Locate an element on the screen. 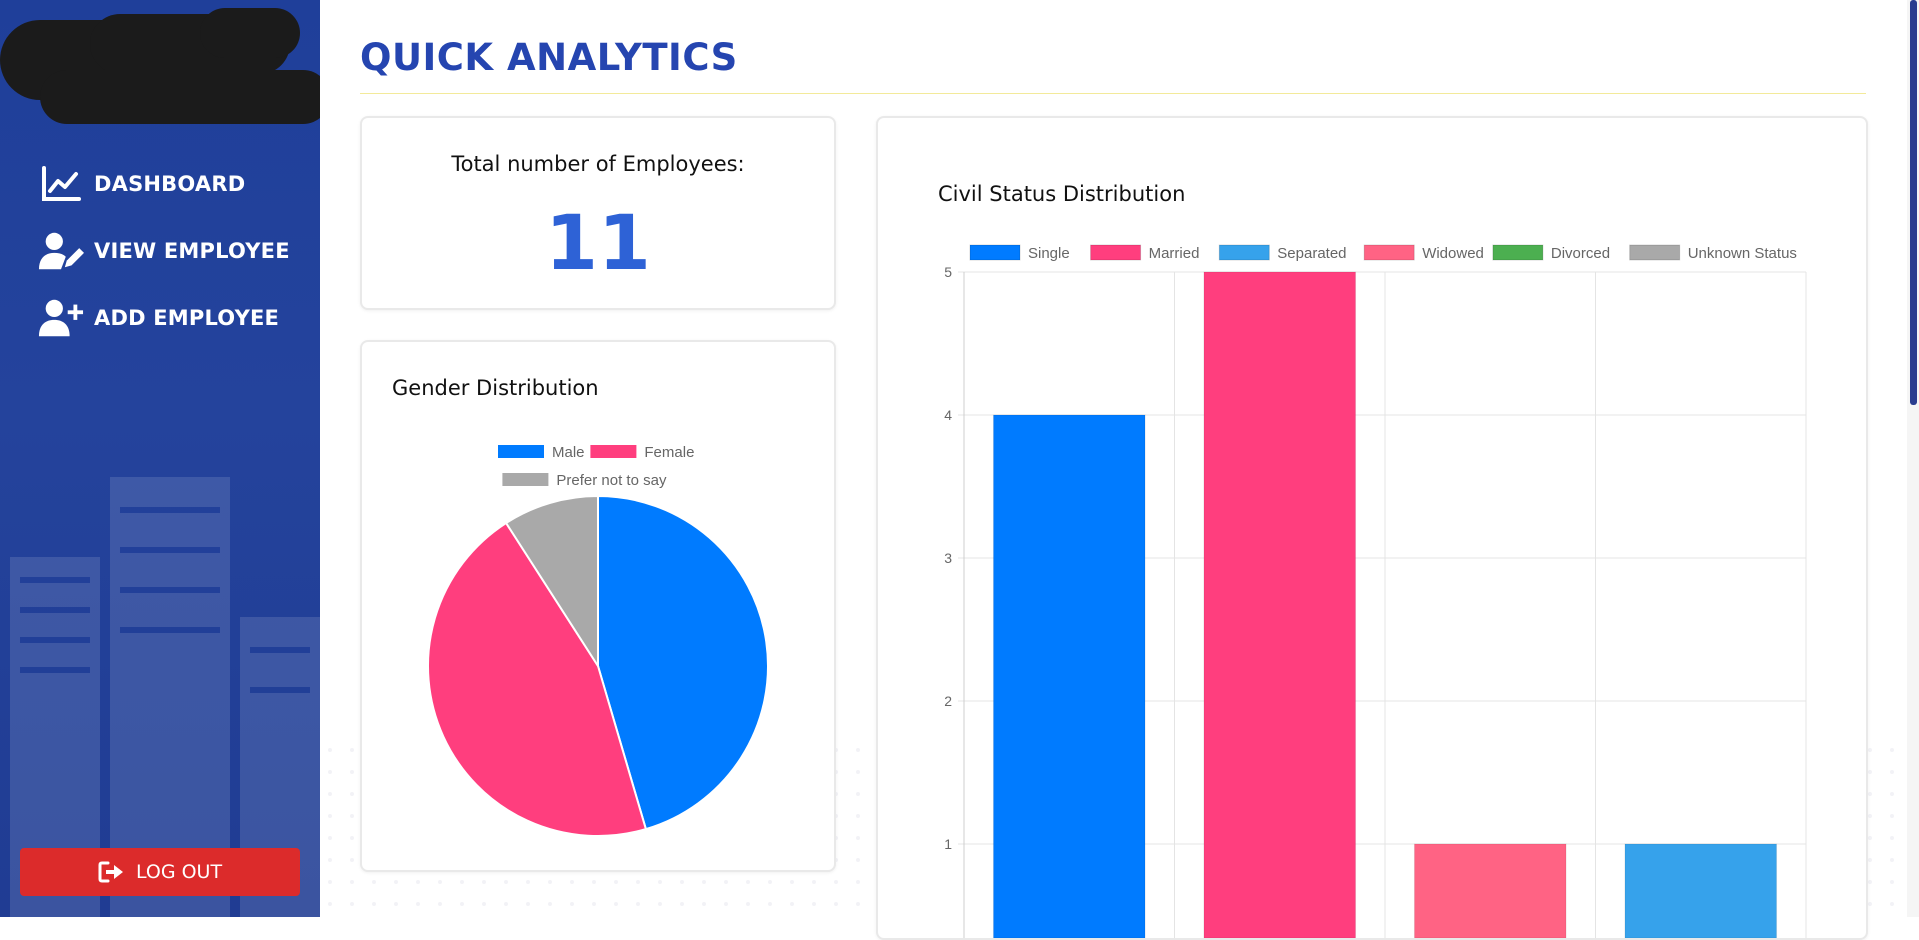 Image resolution: width=1919 pixels, height=940 pixels. sidebar-item-add-employee: ADD EMPLOYEE is located at coordinates (164, 317).